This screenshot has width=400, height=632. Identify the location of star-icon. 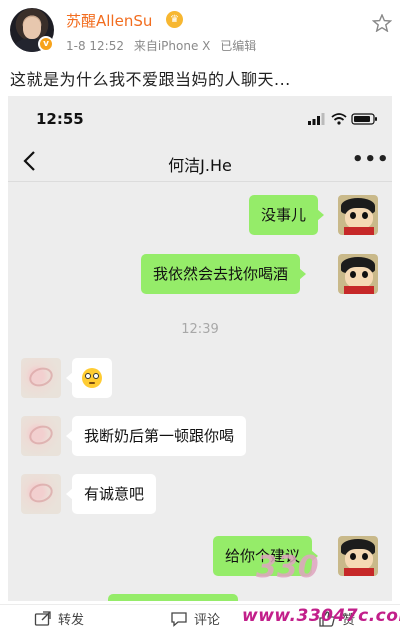
(382, 23).